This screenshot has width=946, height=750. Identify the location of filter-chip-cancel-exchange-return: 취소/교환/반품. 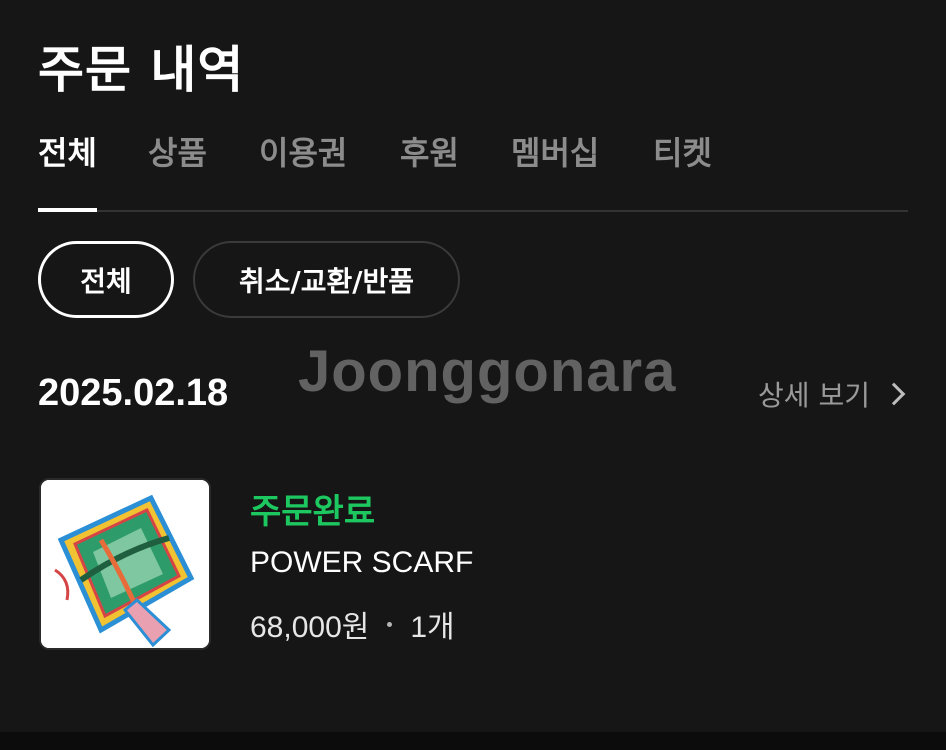
(326, 279).